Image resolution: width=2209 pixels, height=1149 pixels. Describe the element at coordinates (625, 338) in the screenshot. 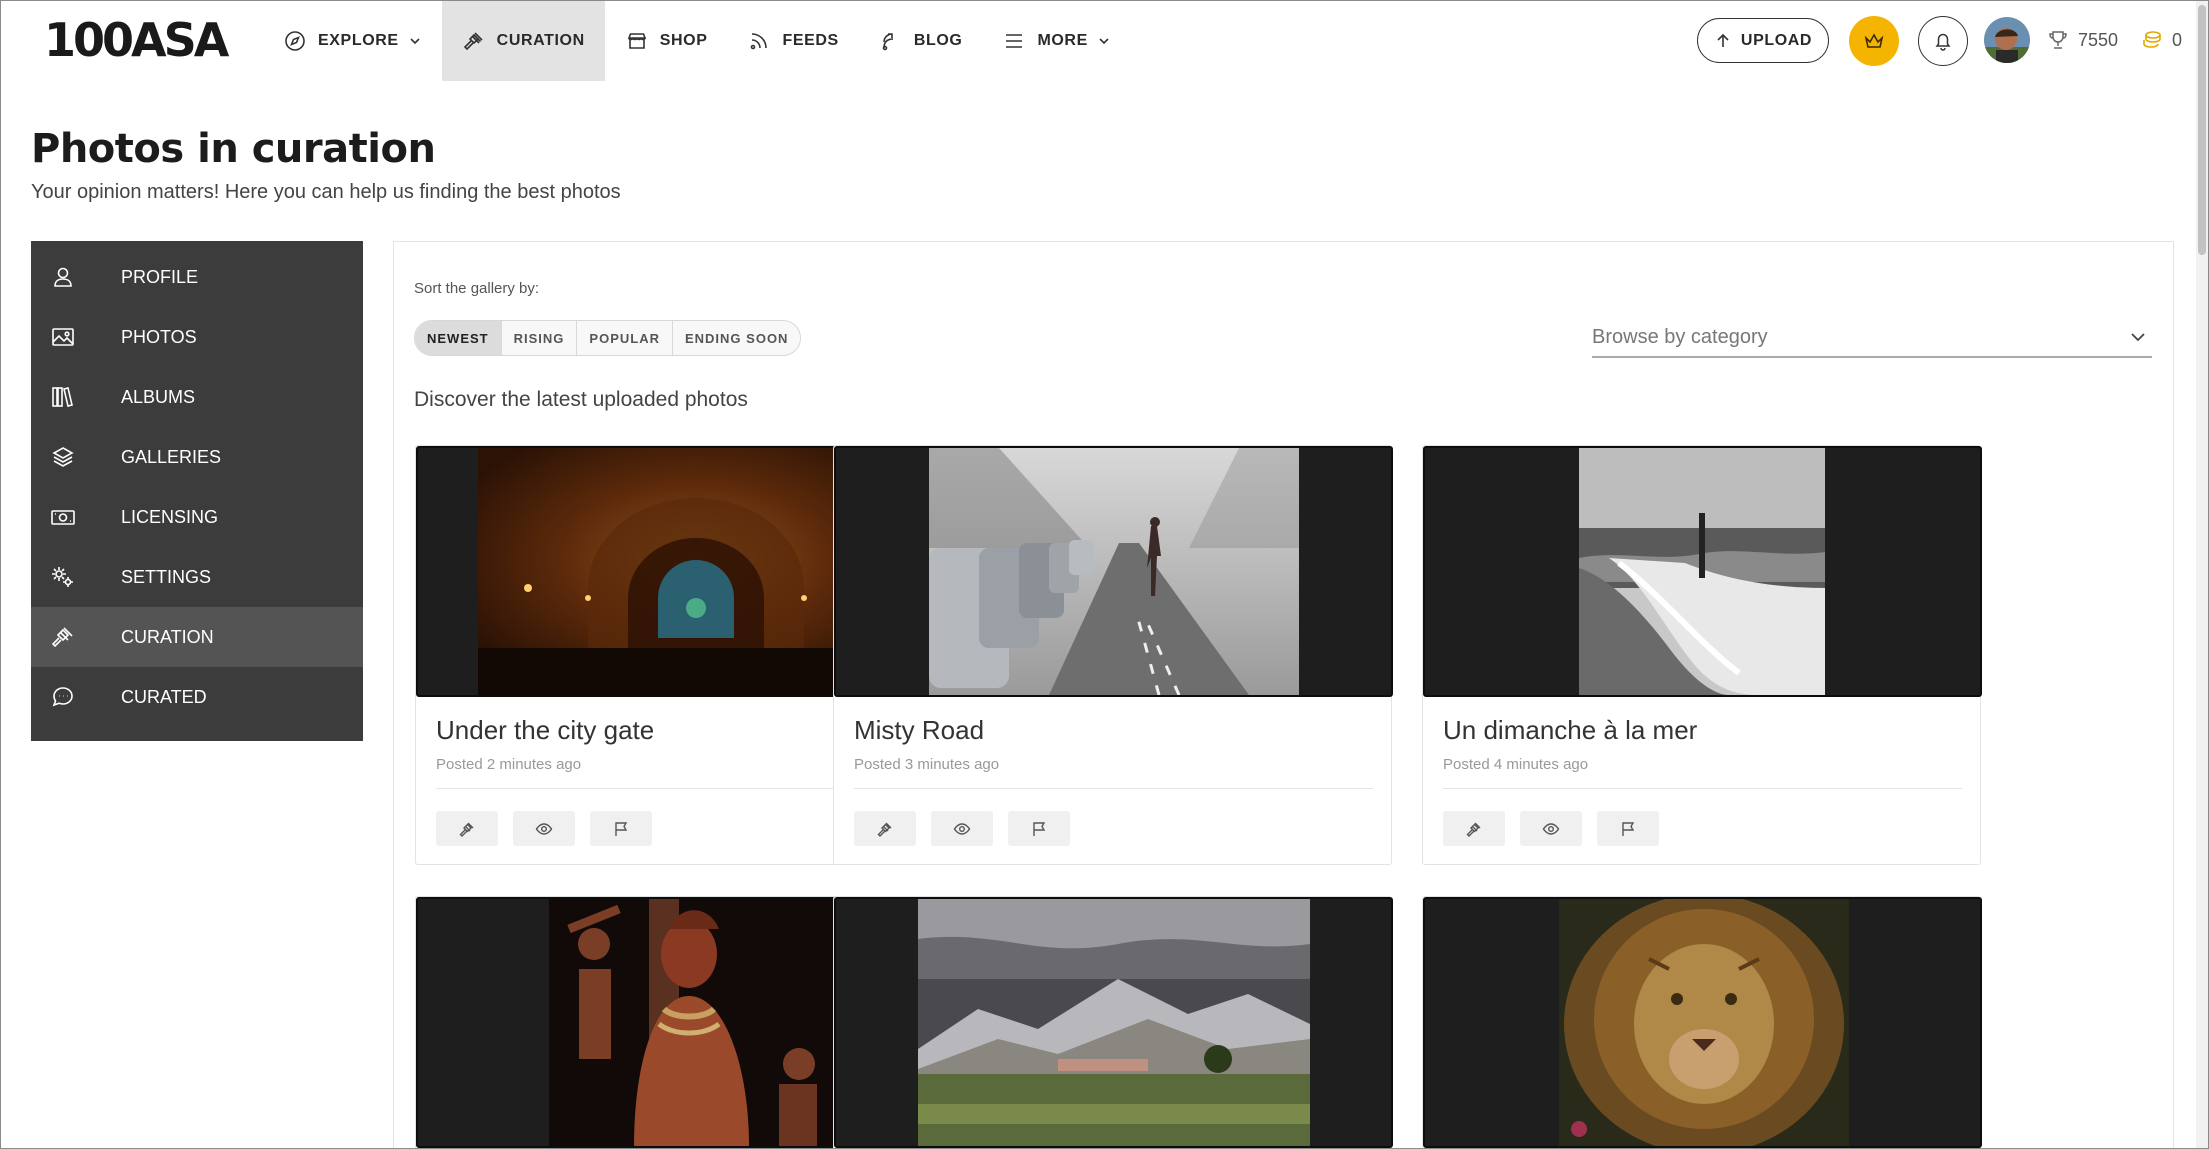

I see `sort-popular-button: POPULAR` at that location.